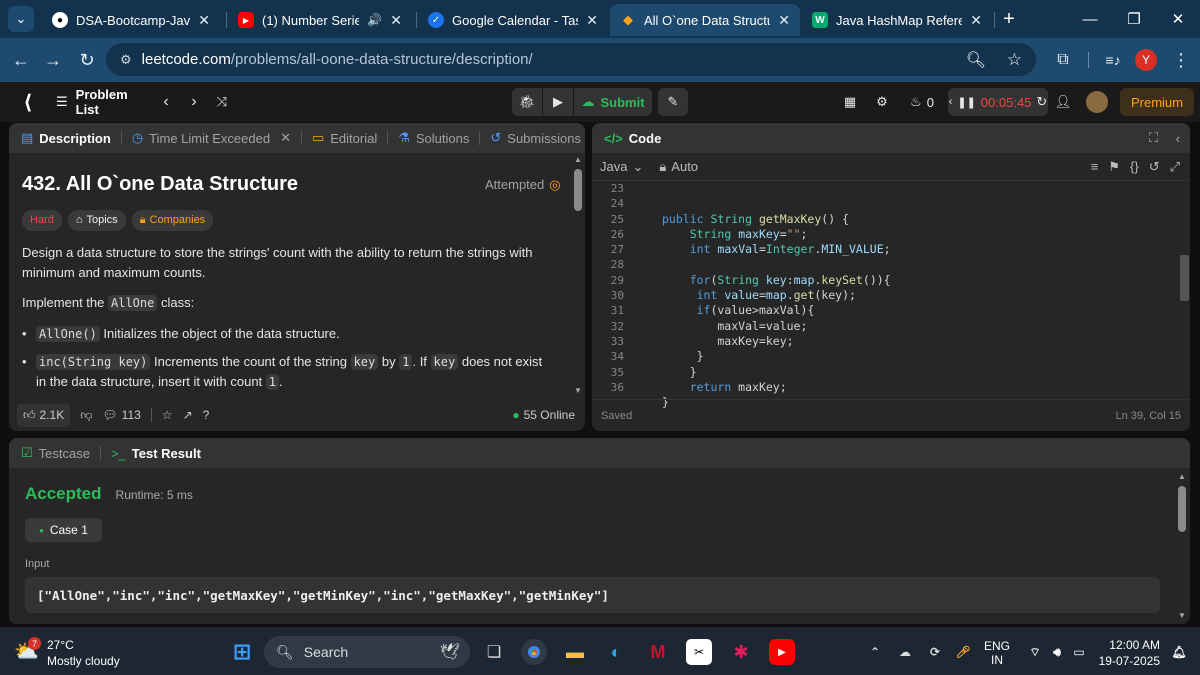 The width and height of the screenshot is (1200, 675). I want to click on checkbox-icon: ☑, so click(27, 452).